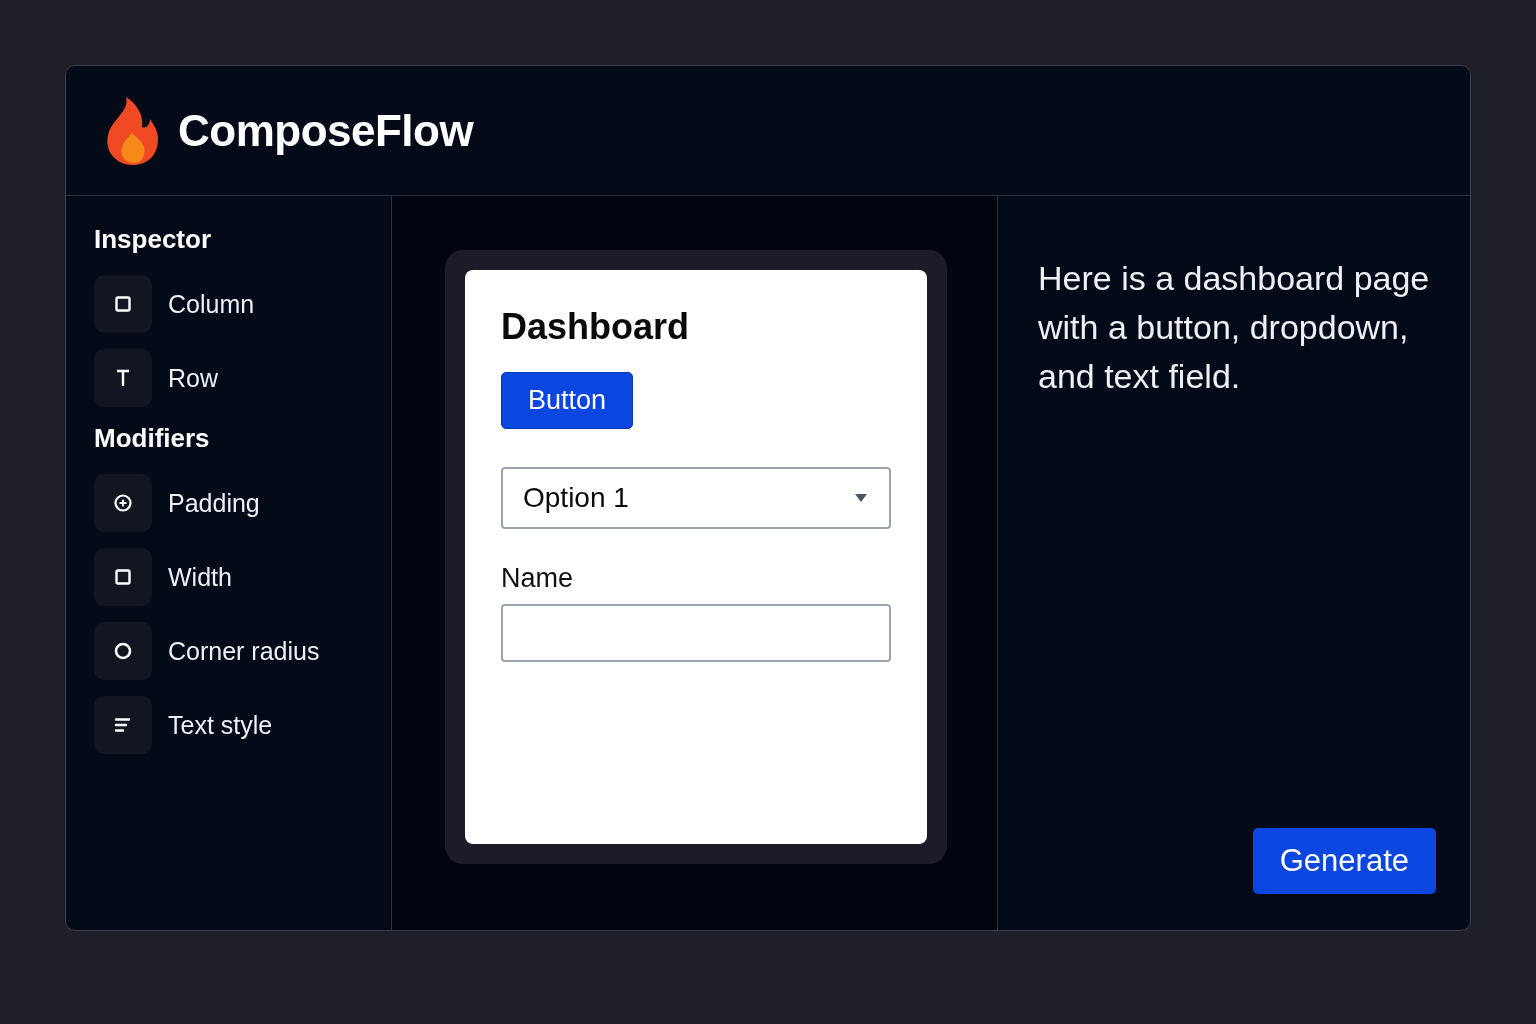 The width and height of the screenshot is (1536, 1024). Describe the element at coordinates (596, 327) in the screenshot. I see `preview-title: Dashboard` at that location.